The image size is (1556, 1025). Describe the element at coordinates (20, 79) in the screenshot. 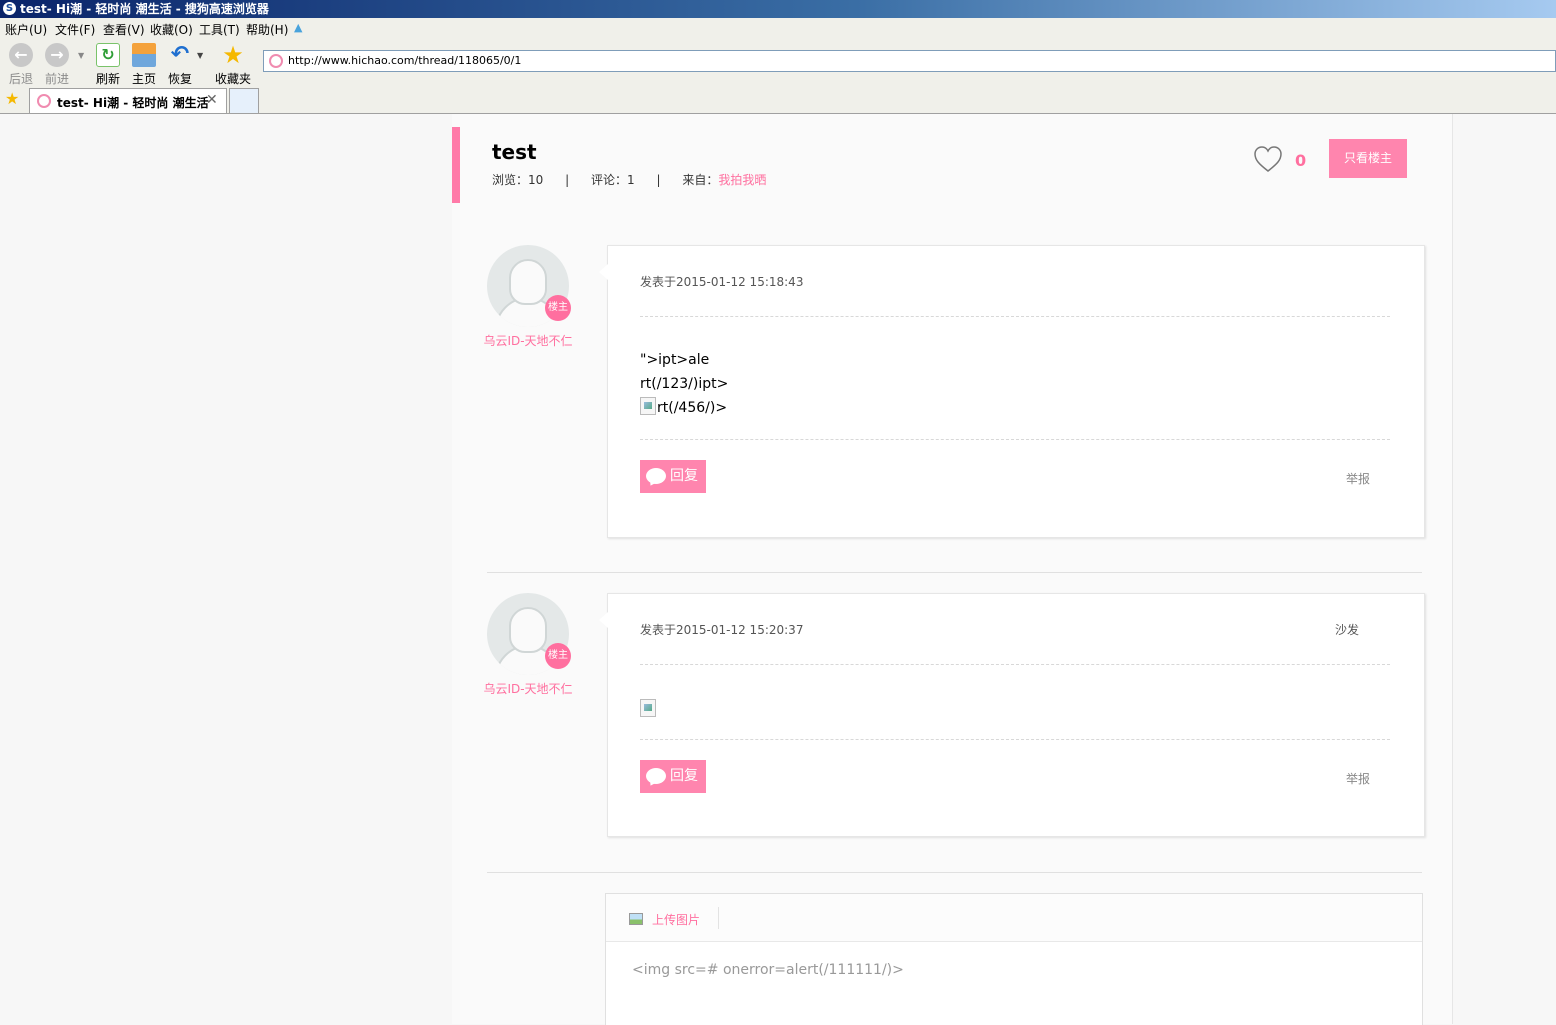

I see `back-label: 后退` at that location.